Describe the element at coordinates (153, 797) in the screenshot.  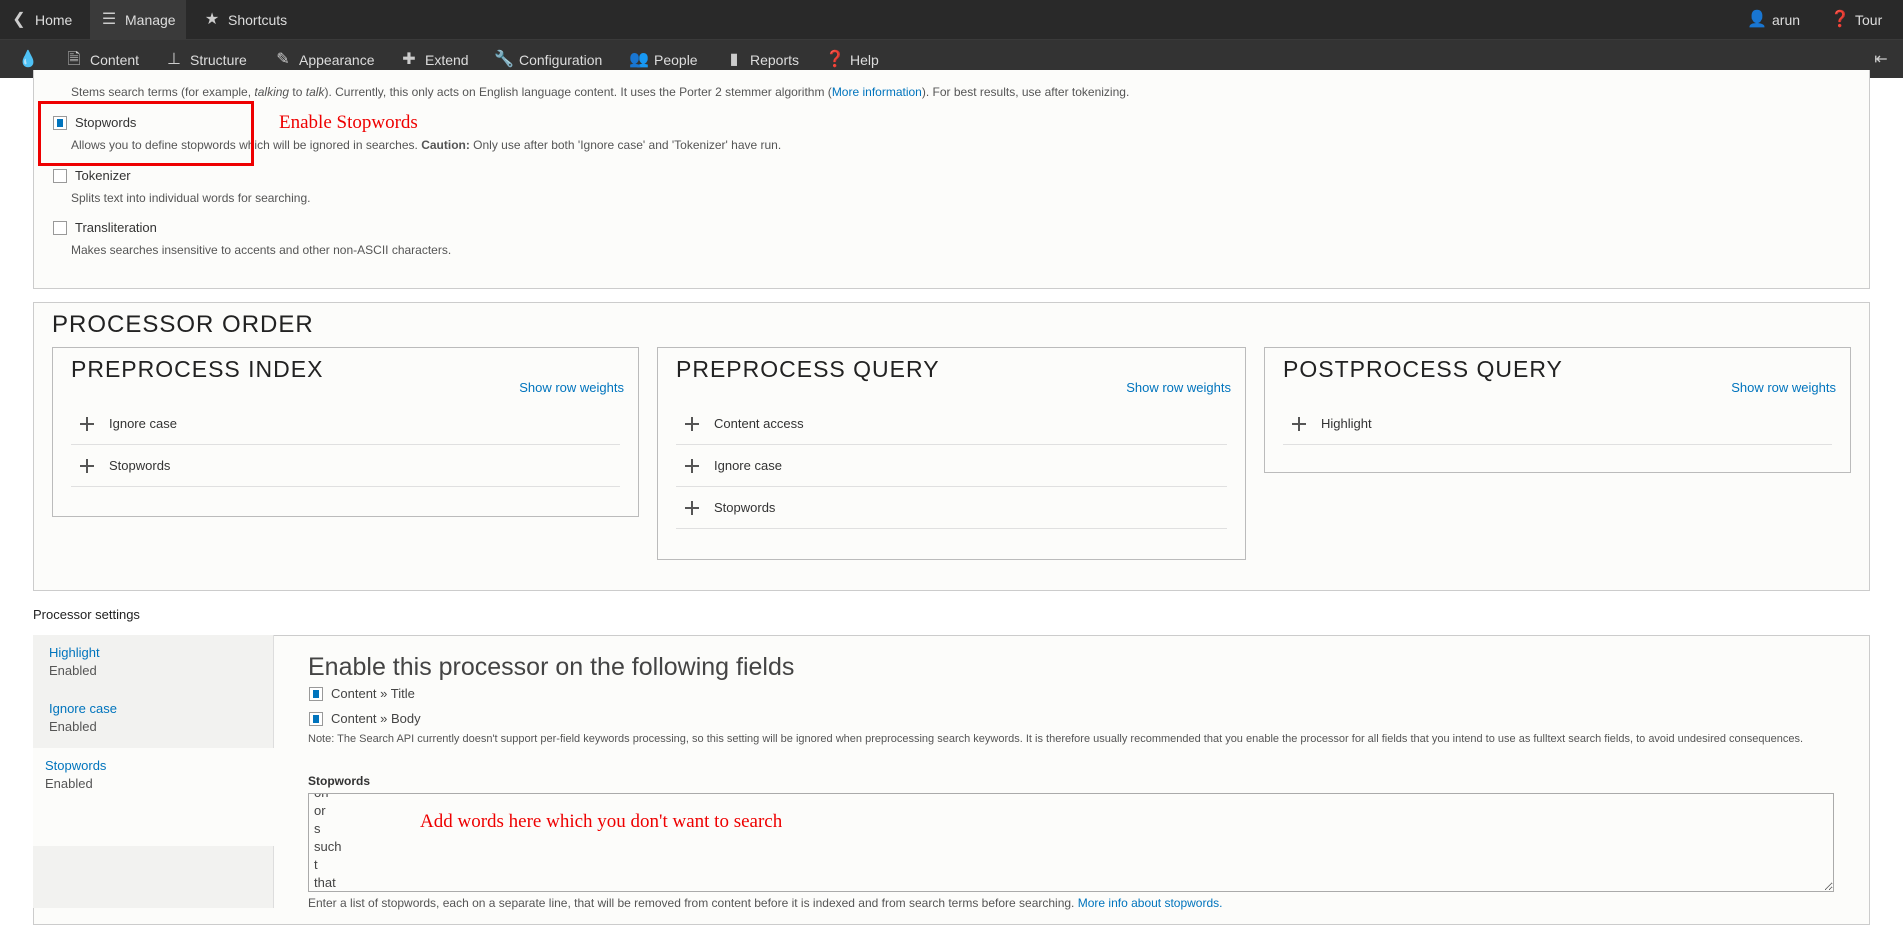
I see `tab-stopwords: Stopwords Enabled` at that location.